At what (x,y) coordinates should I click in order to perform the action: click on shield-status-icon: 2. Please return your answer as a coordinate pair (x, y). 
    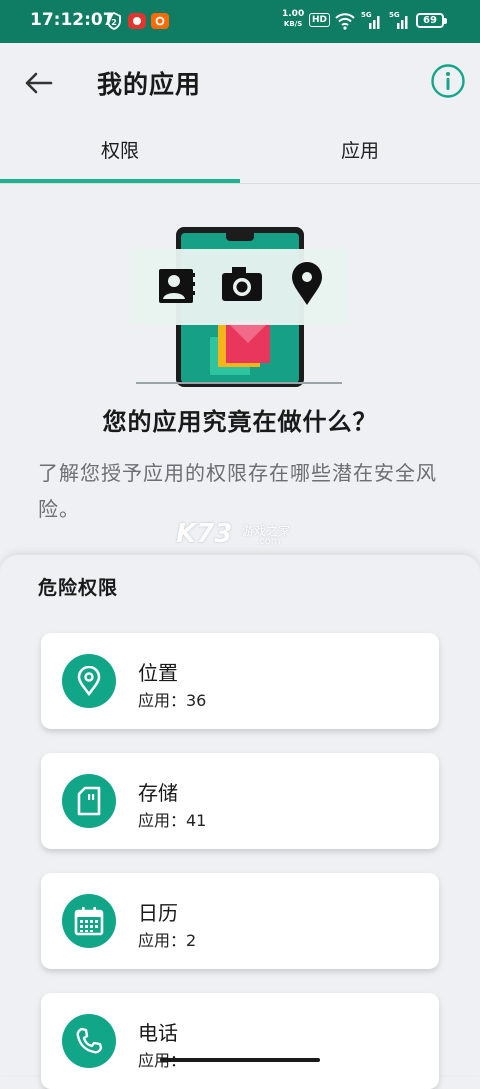
    Looking at the image, I should click on (114, 21).